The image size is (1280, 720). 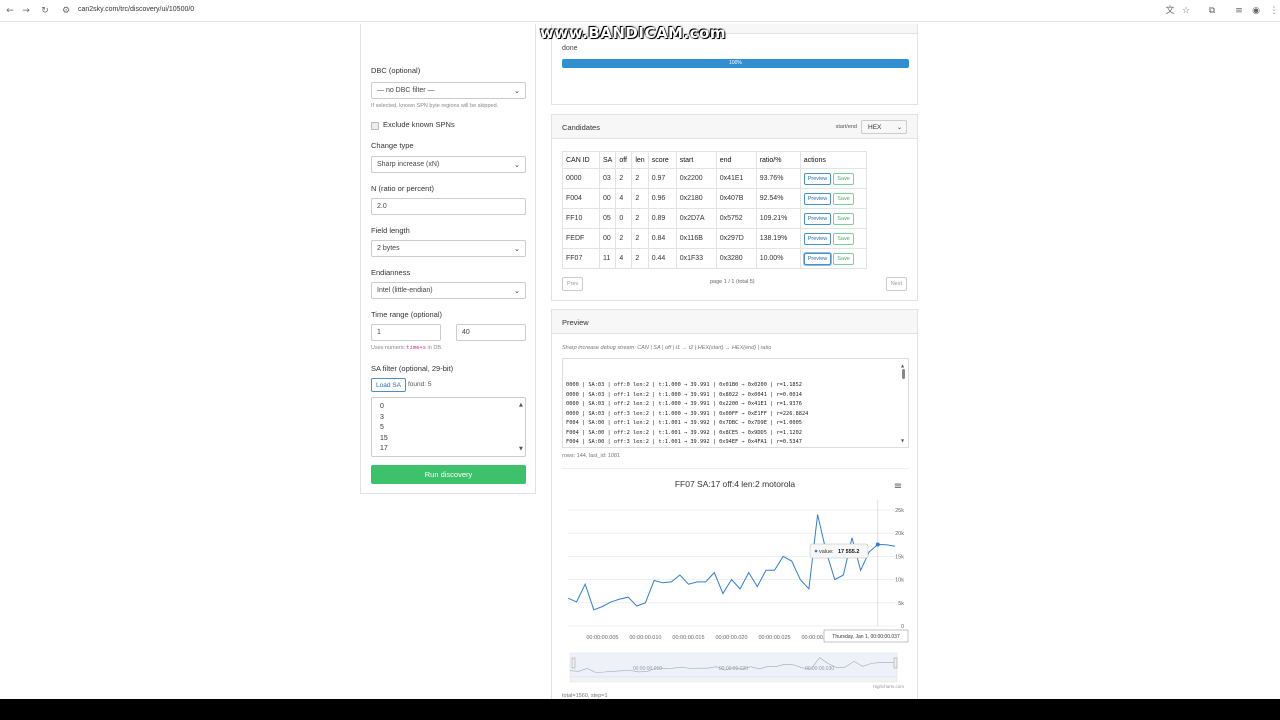 I want to click on navigator-handle-right, so click(x=895, y=663).